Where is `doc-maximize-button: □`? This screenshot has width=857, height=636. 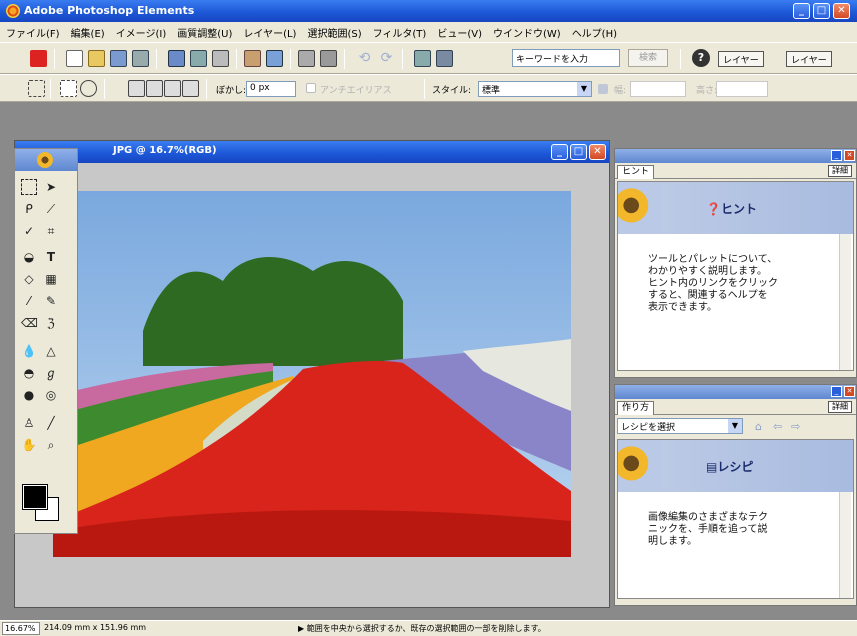 doc-maximize-button: □ is located at coordinates (578, 152).